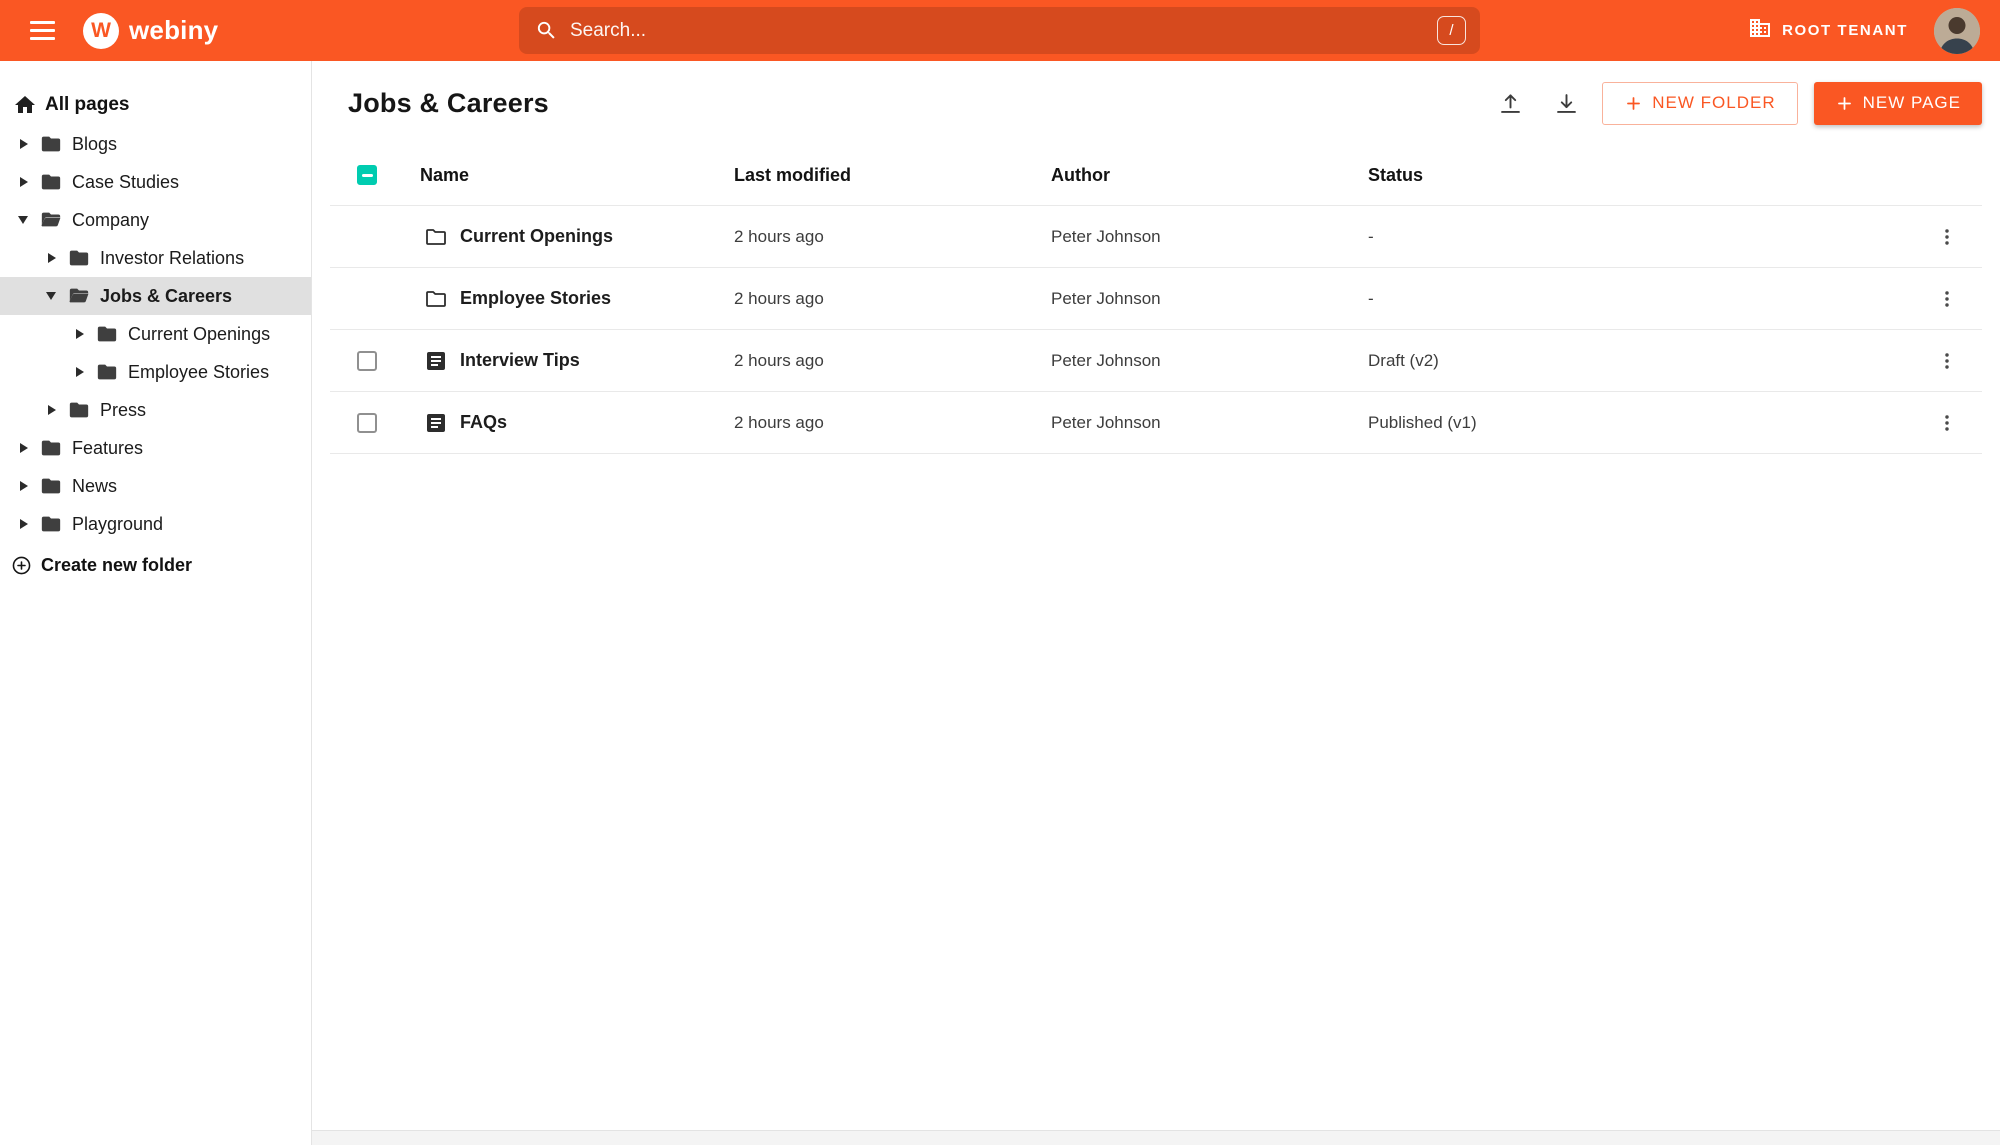  I want to click on sidebar-item-blogs: Blogs, so click(155, 144).